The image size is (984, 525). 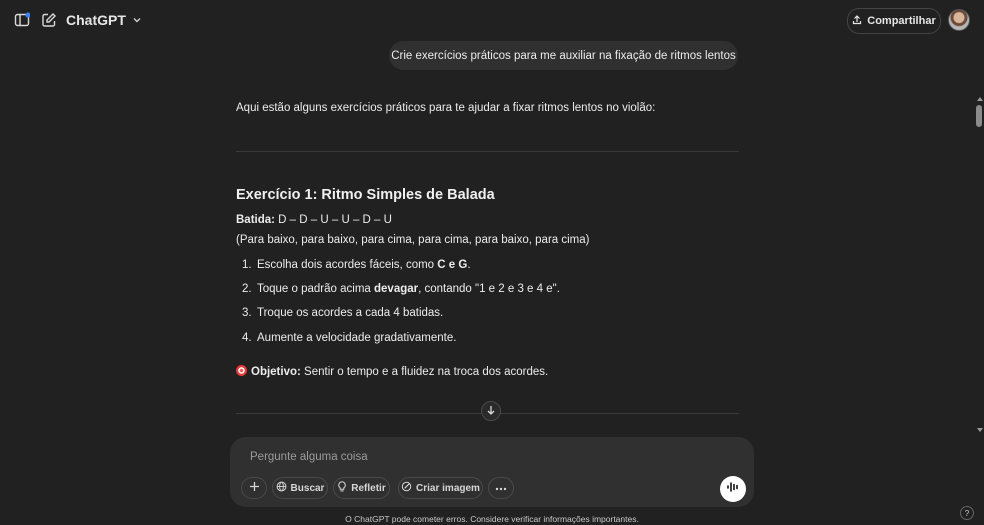 I want to click on scroll-up-arrow-icon, so click(x=980, y=99).